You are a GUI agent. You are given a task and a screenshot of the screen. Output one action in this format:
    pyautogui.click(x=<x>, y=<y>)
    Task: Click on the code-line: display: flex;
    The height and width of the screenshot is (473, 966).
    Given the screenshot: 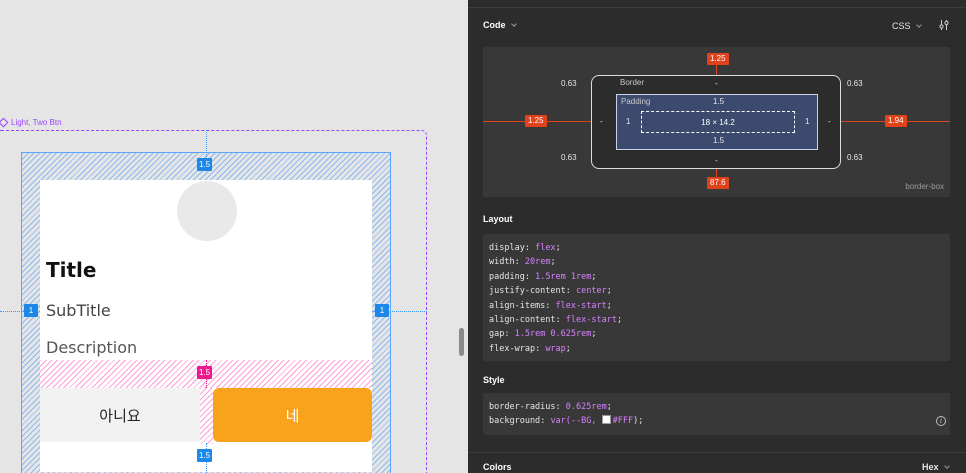 What is the action you would take?
    pyautogui.click(x=525, y=248)
    